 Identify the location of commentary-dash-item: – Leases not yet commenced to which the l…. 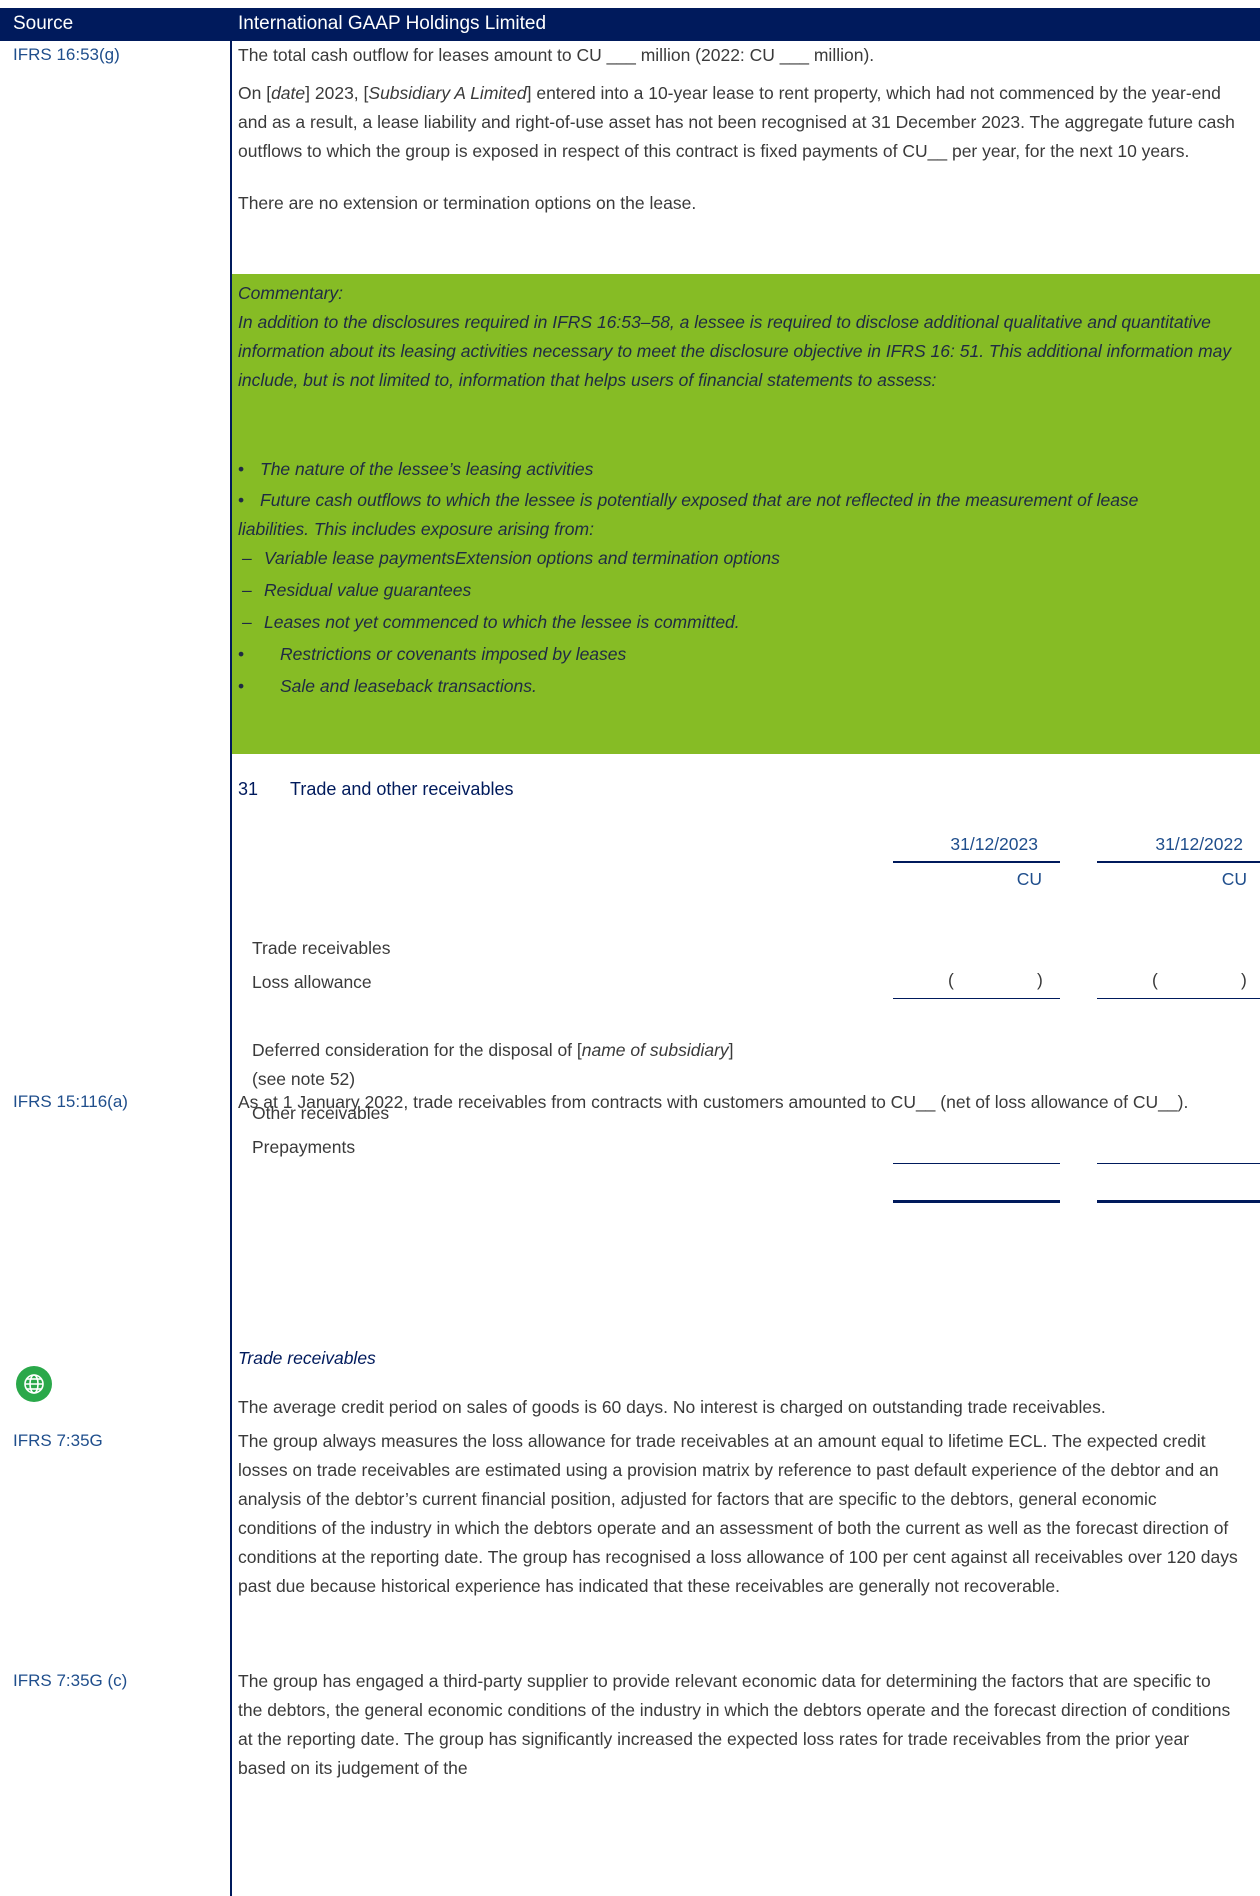
(491, 622).